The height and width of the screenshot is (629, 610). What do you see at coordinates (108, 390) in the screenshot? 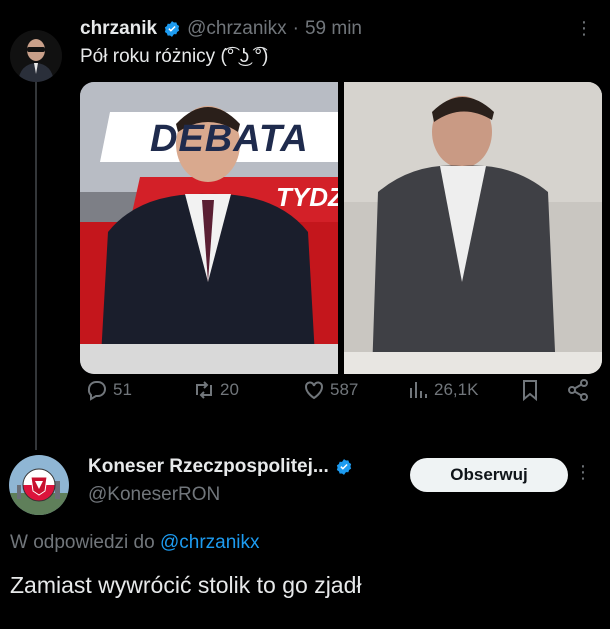
I see `reply-action: 51` at bounding box center [108, 390].